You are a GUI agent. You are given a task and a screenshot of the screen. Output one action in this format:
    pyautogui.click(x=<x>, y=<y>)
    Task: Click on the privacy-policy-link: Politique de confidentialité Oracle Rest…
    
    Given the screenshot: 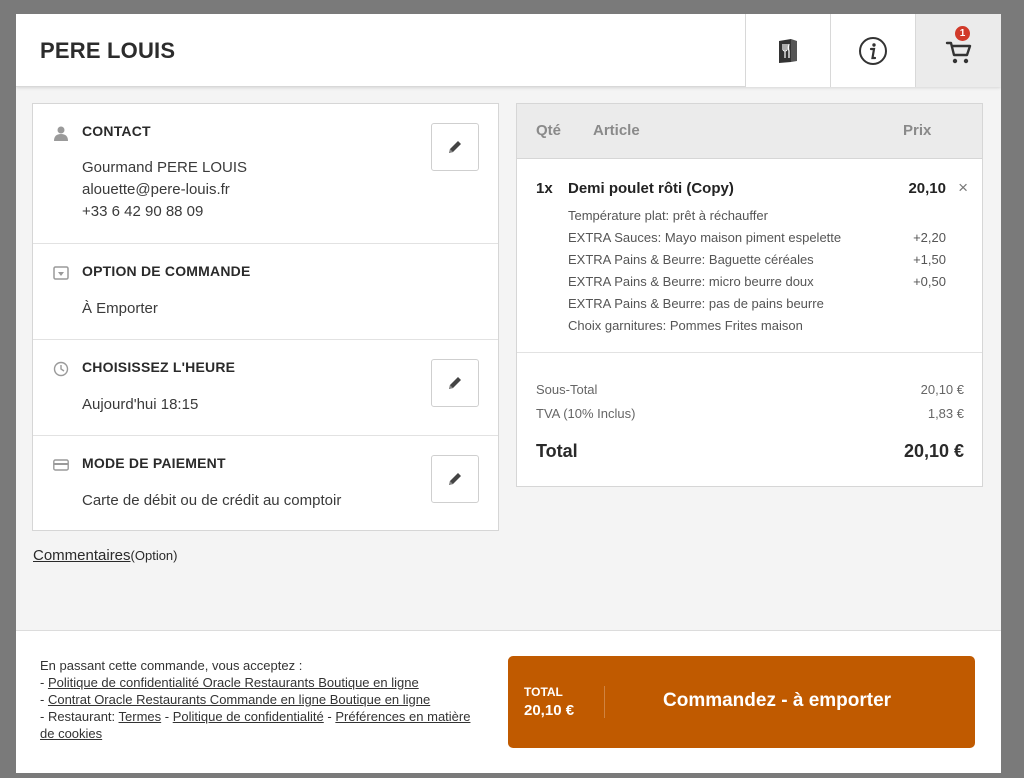 What is the action you would take?
    pyautogui.click(x=233, y=682)
    